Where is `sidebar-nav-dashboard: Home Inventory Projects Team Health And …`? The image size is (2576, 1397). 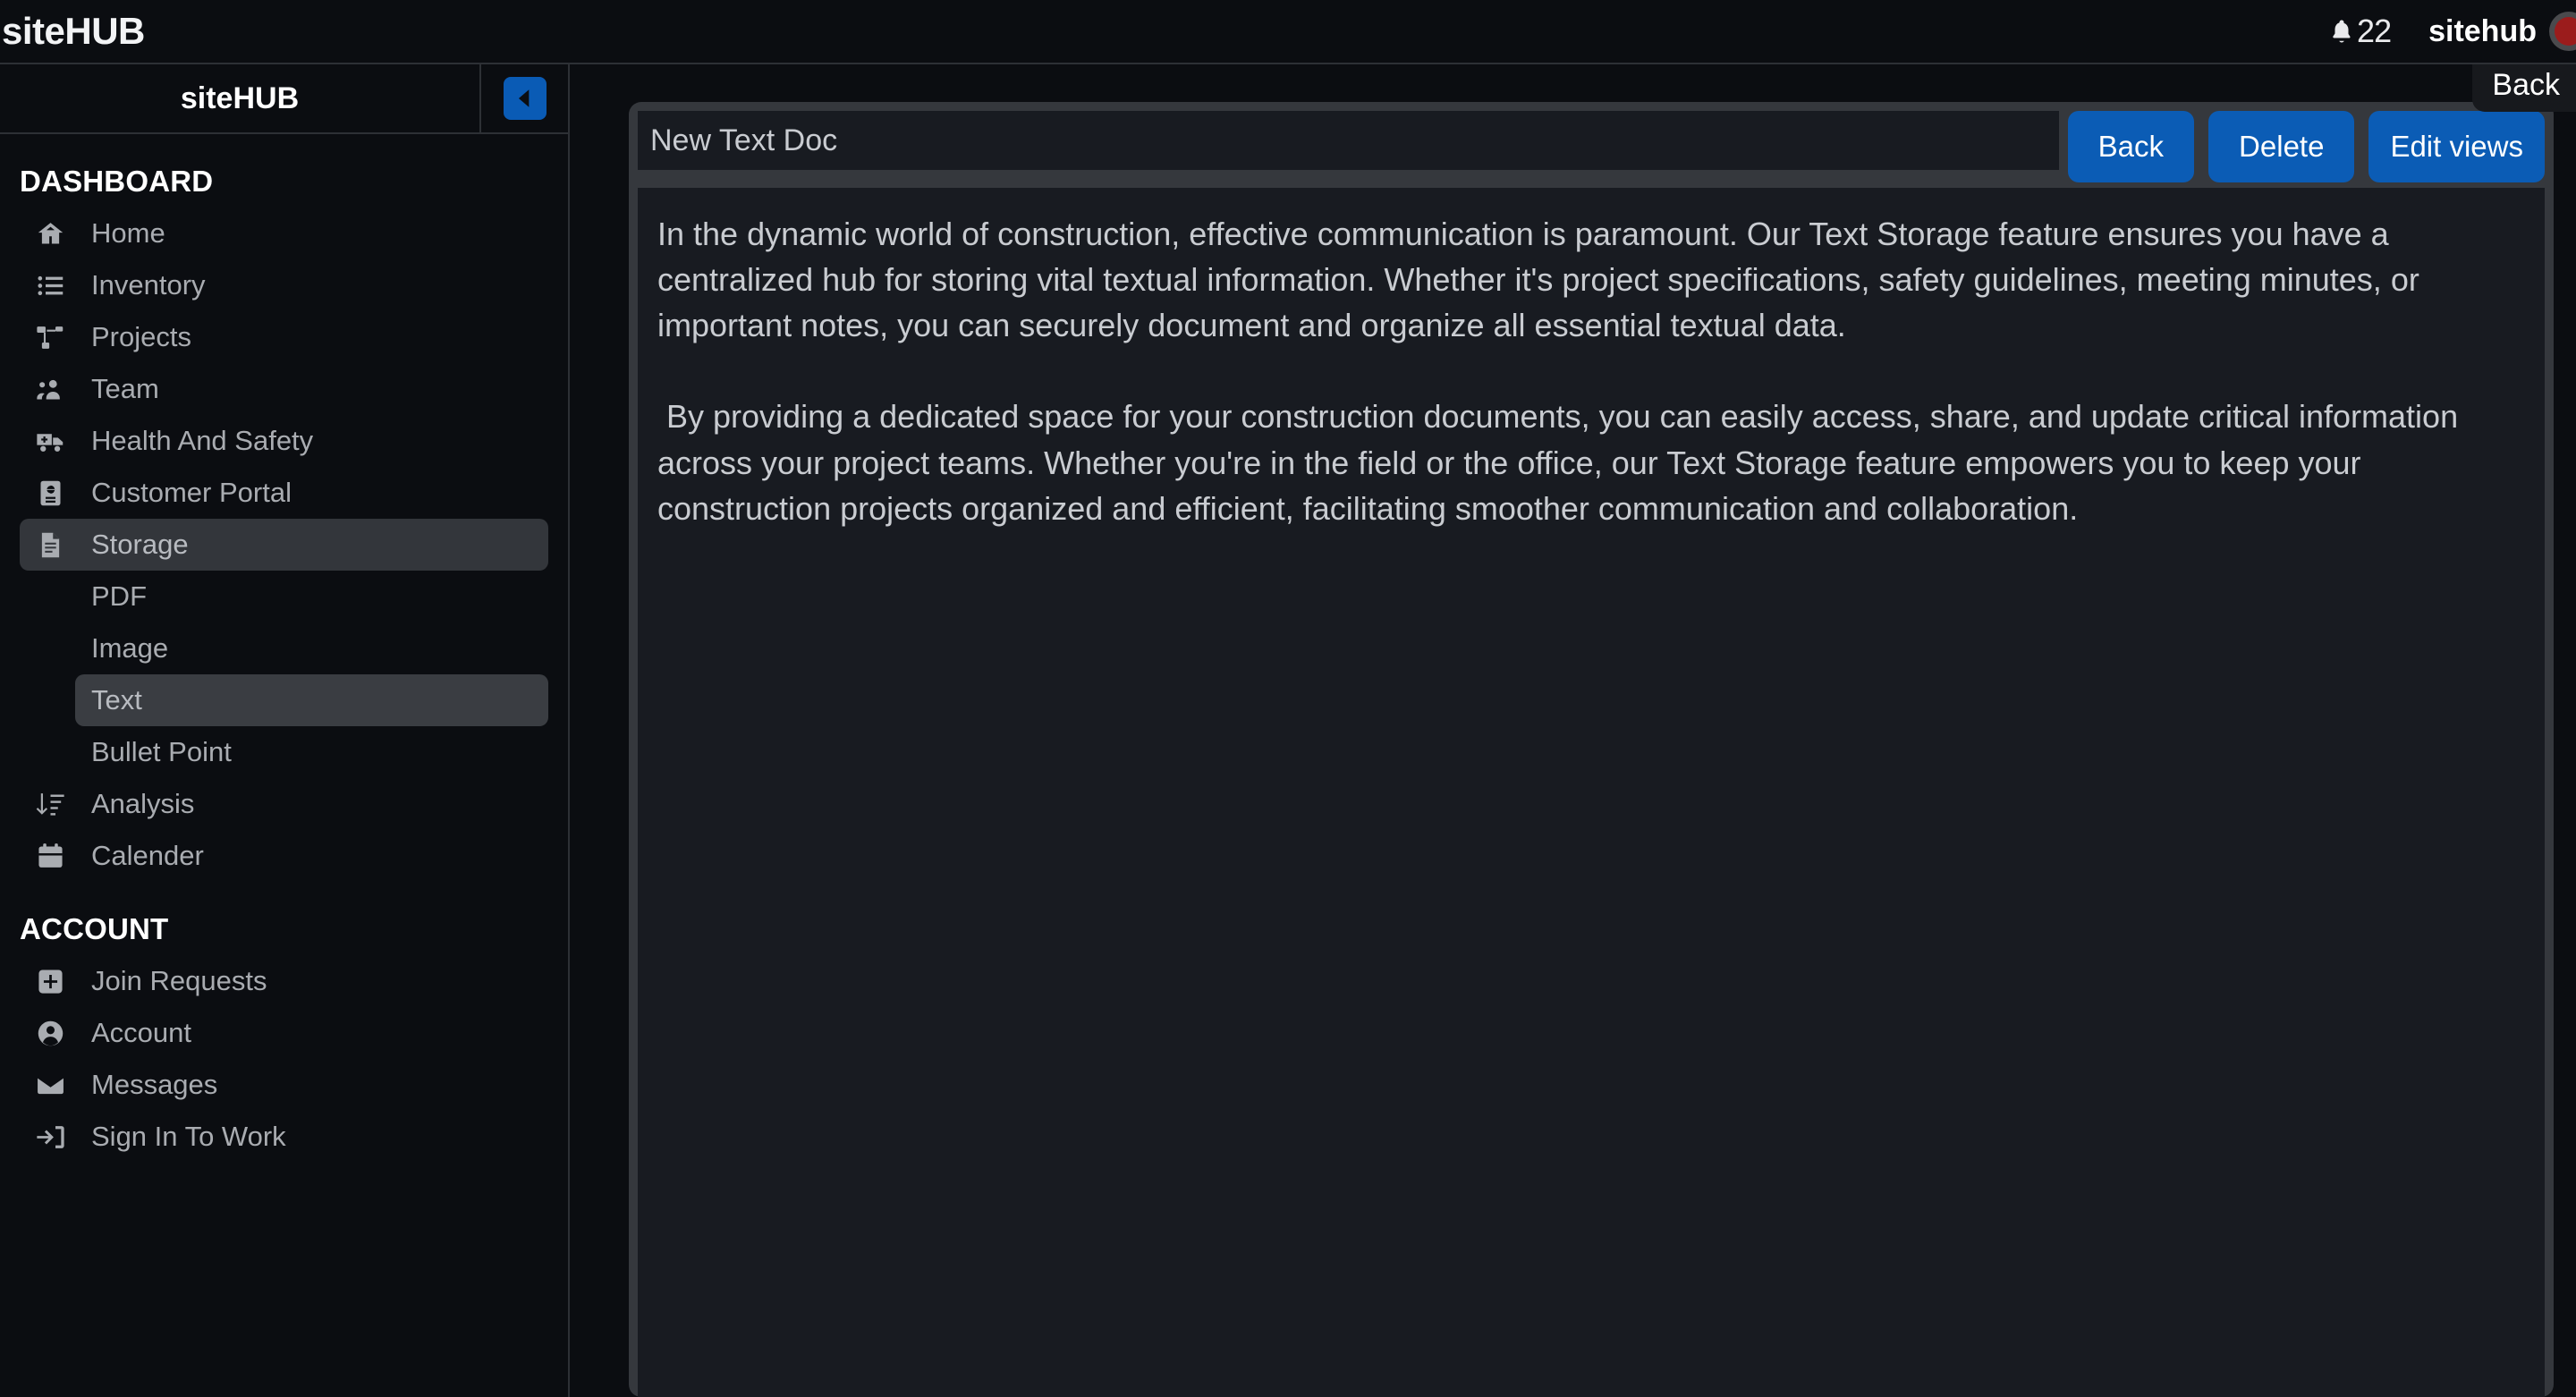
sidebar-nav-dashboard: Home Inventory Projects Team Health And … is located at coordinates (284, 389).